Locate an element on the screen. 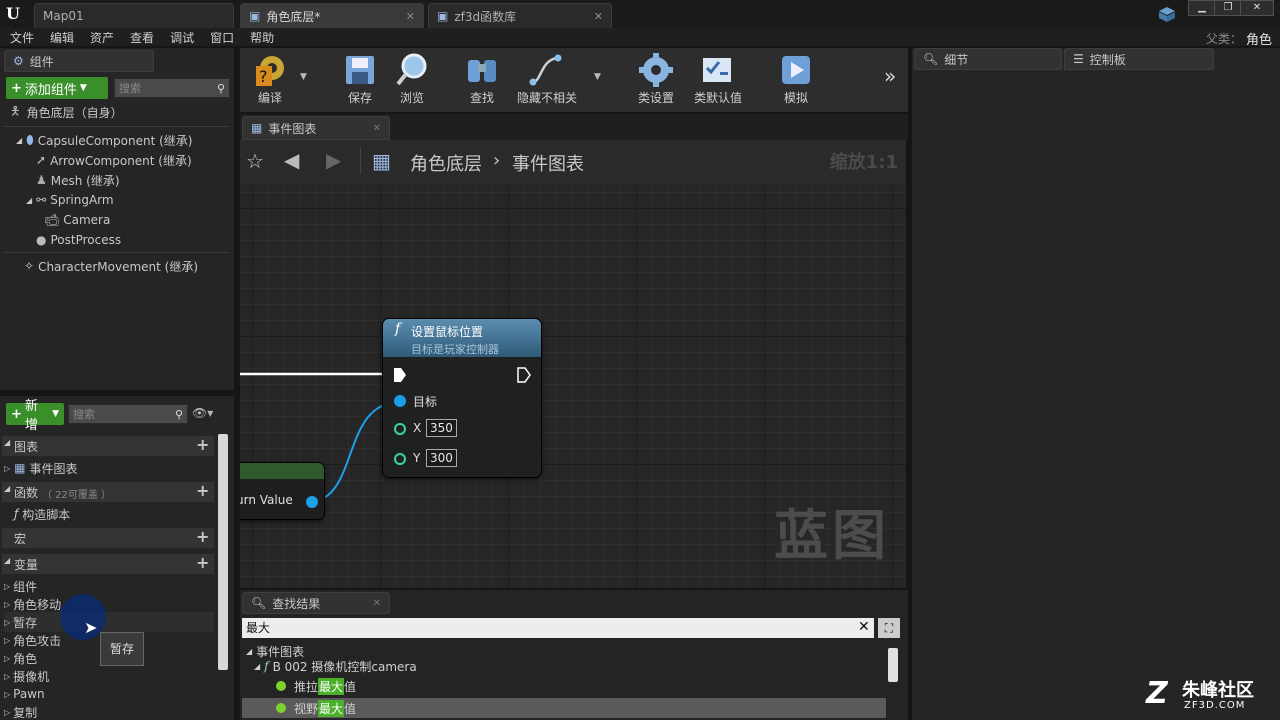 The image size is (1280, 720). tree-item-arrow: ➚ ArrowComponent (继承) is located at coordinates (114, 160).